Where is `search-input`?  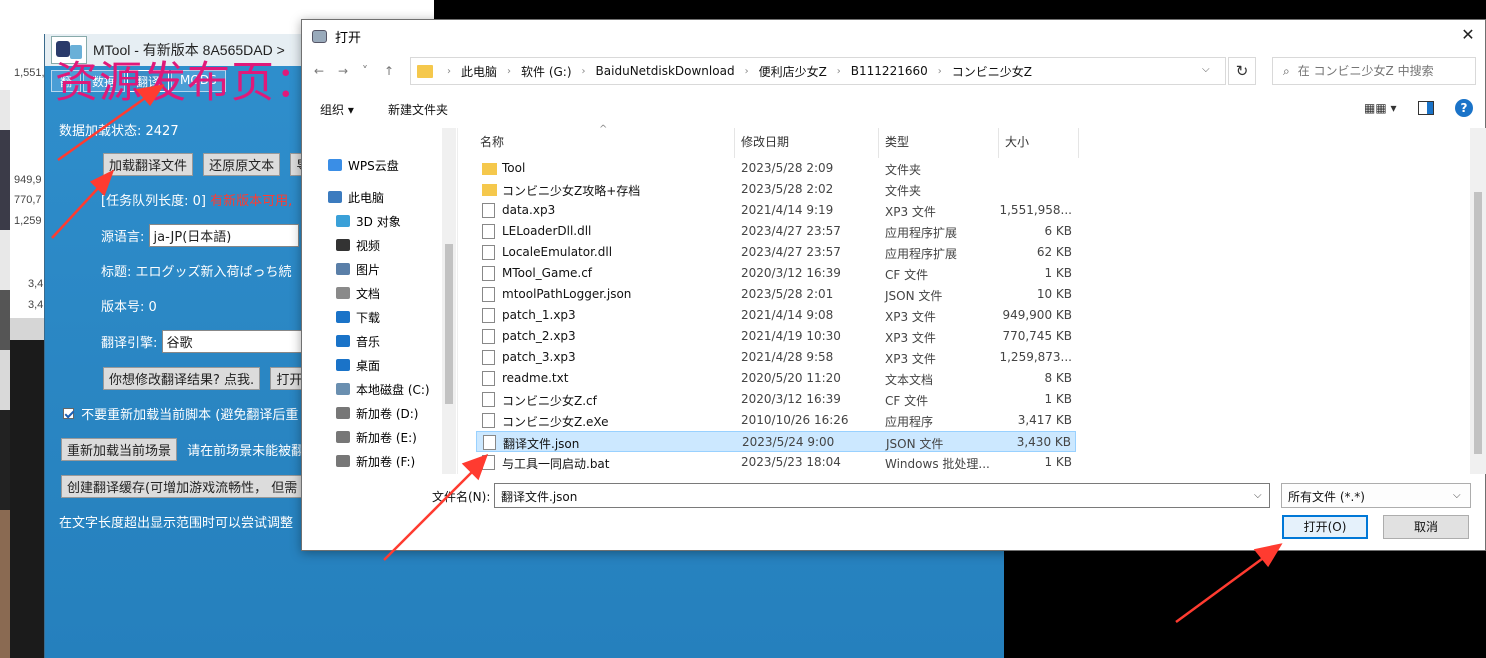
search-input is located at coordinates (1377, 71).